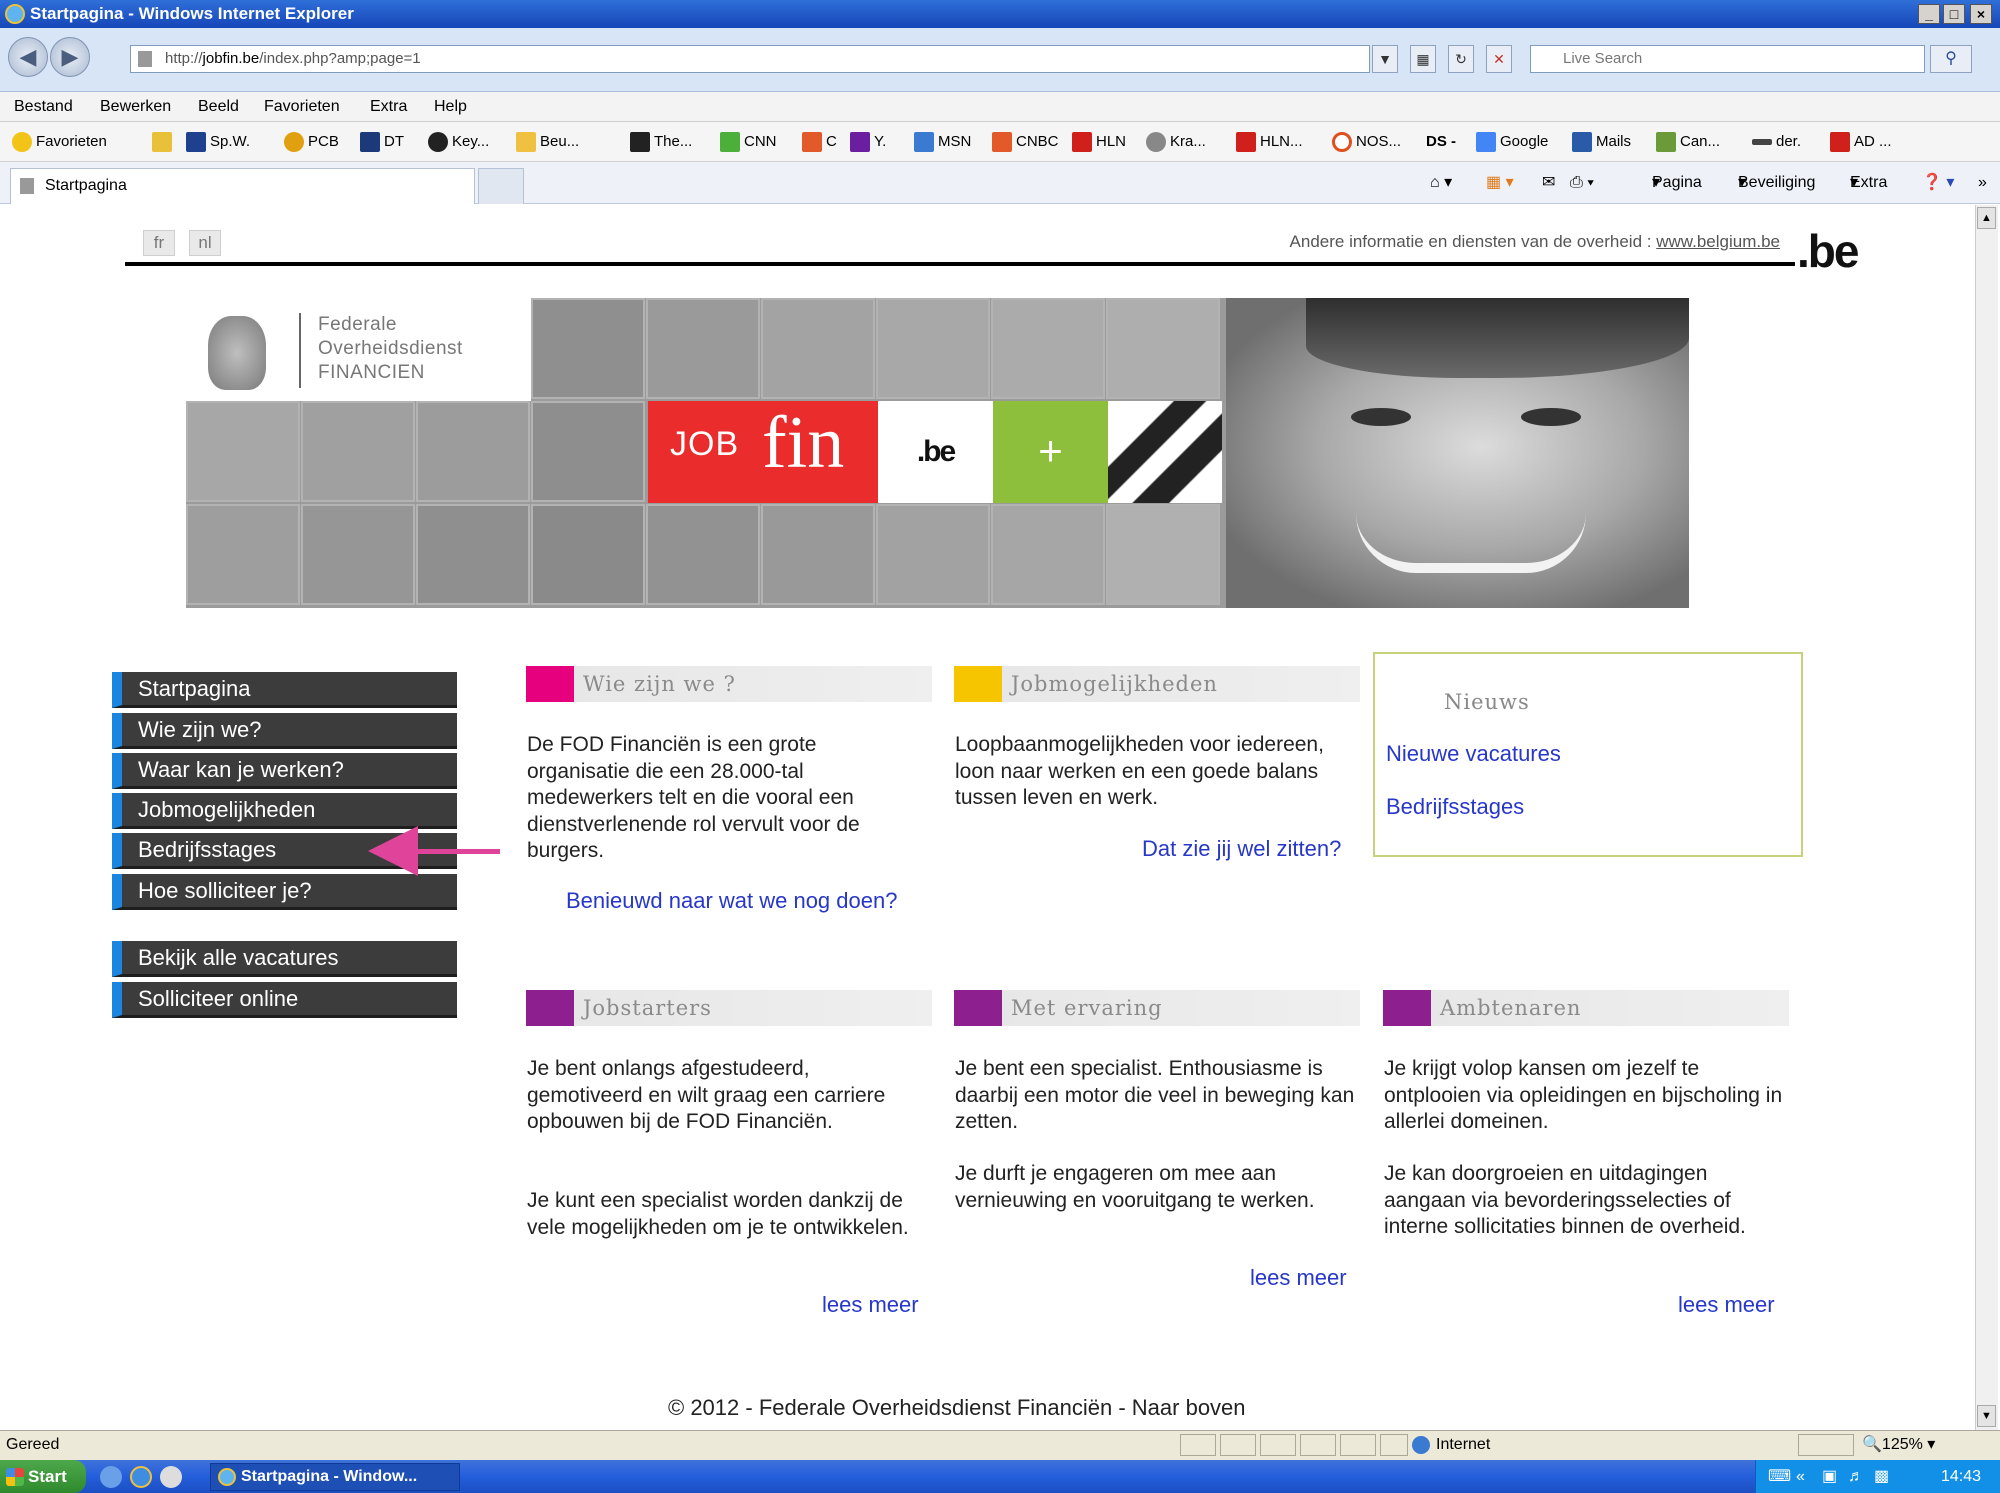  I want to click on fav-item: Mails, so click(1601, 142).